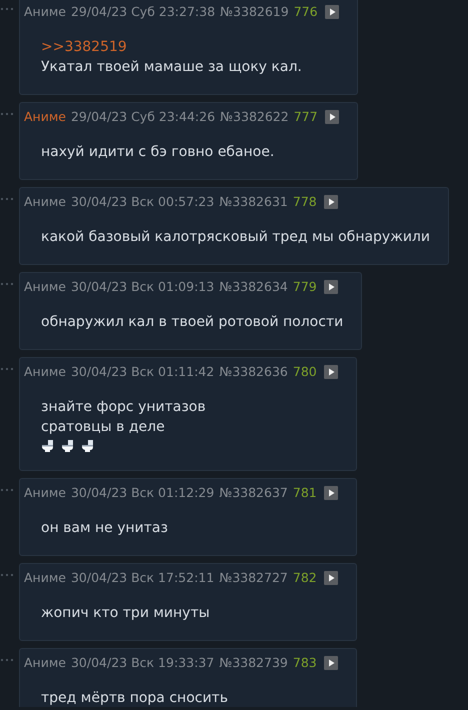  I want to click on post-text: тред мёртв пора сносить, so click(134, 698).